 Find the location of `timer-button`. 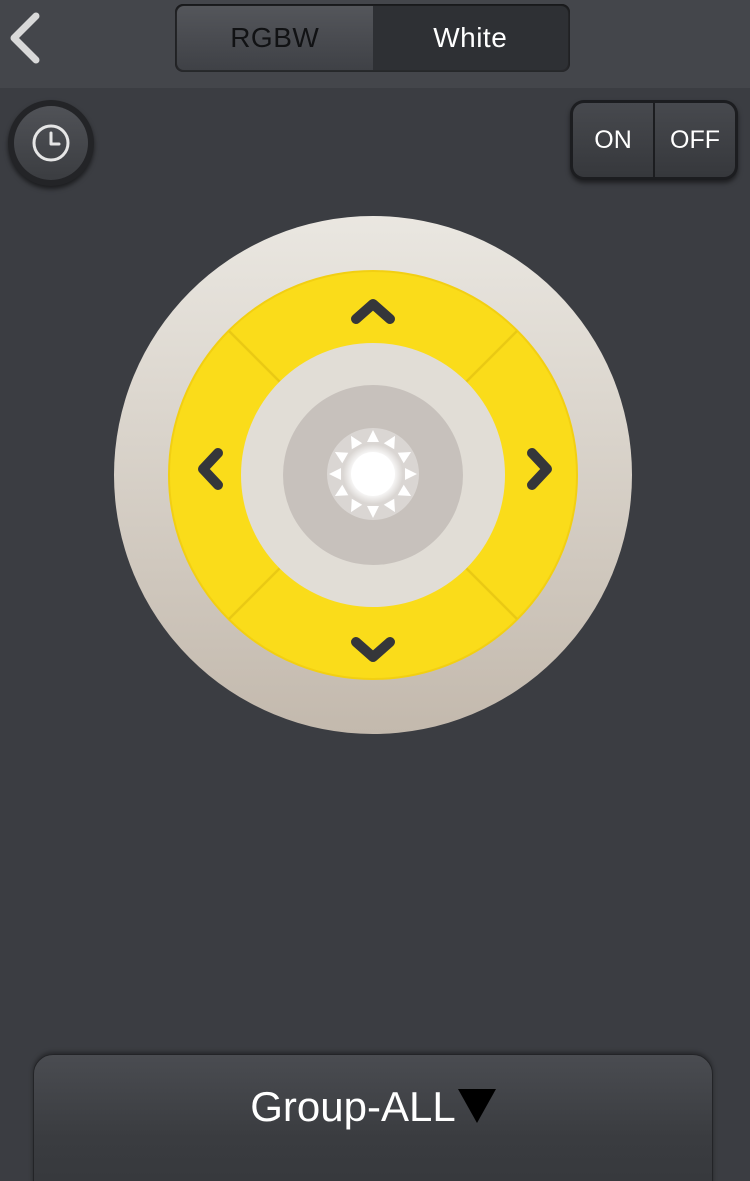

timer-button is located at coordinates (51, 143).